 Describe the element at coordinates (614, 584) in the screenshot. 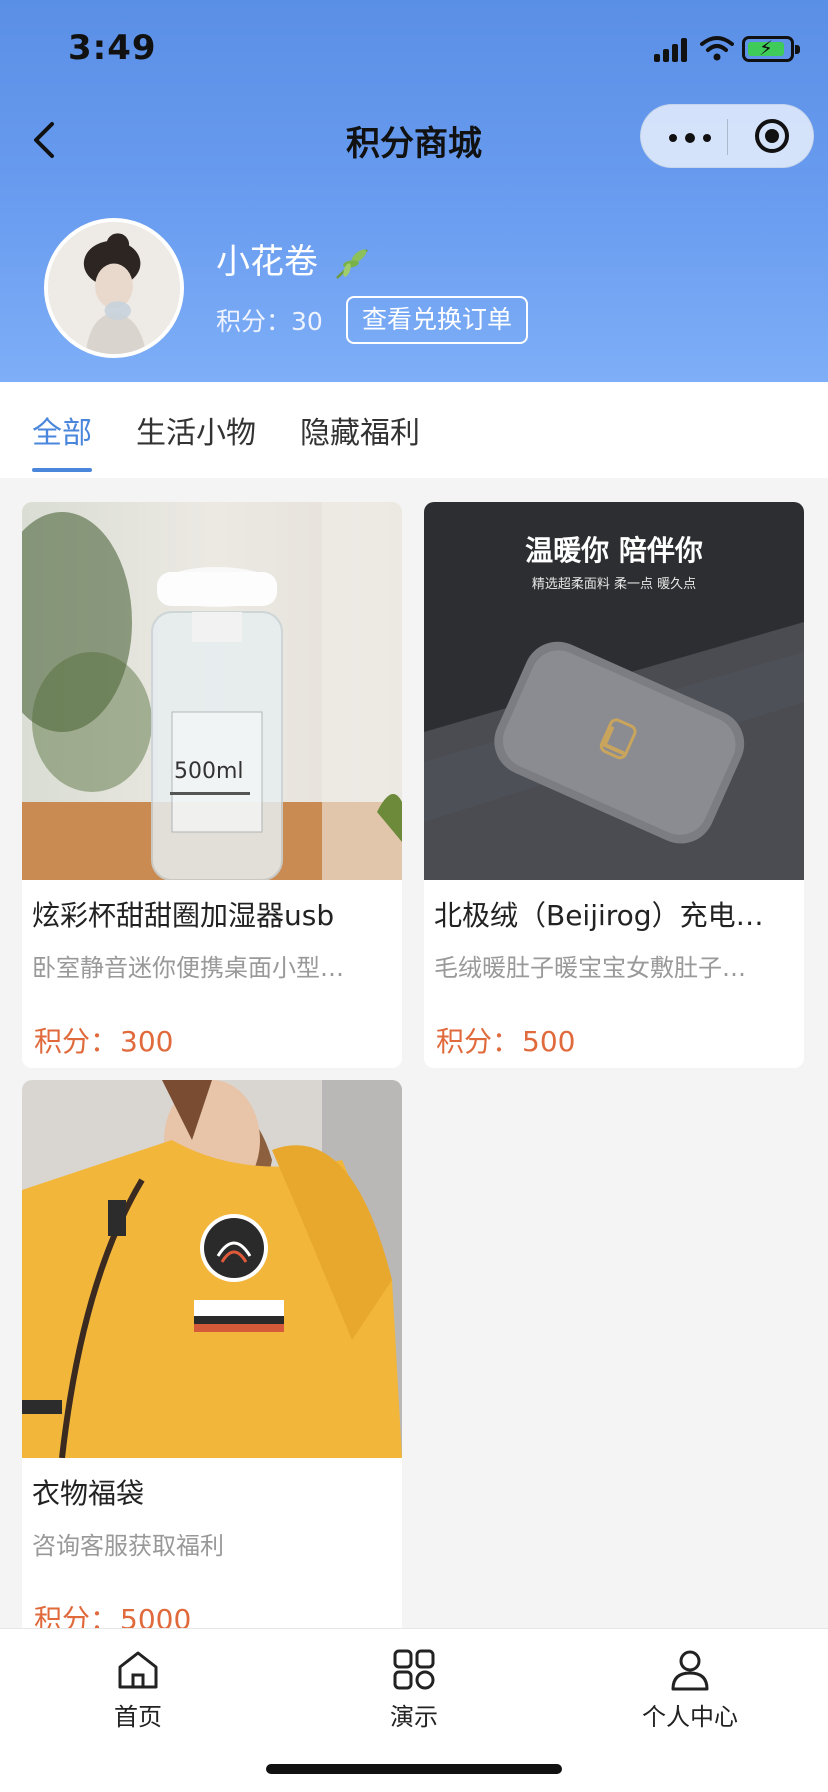

I see `svg-text: 精选超柔面料 柔一点 暖久点` at that location.